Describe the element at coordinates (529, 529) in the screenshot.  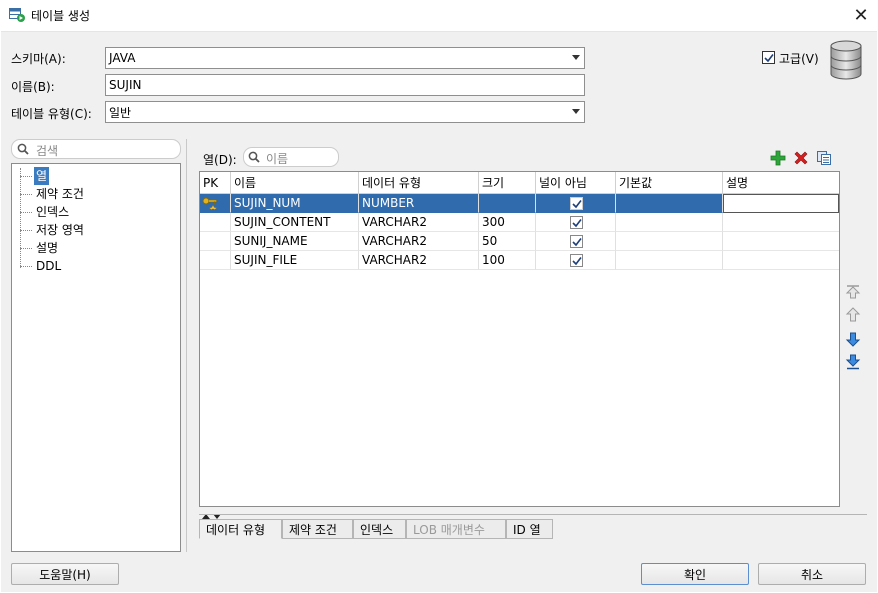
I see `tab-identity-column: ID 열` at that location.